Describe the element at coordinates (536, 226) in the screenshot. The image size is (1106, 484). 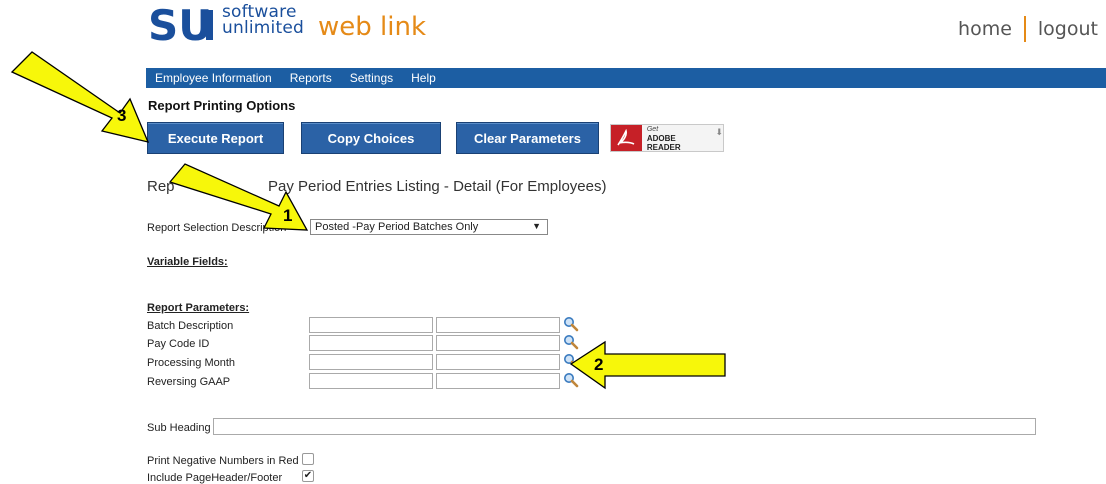
I see `dropdown-arrow-icon: ▼` at that location.